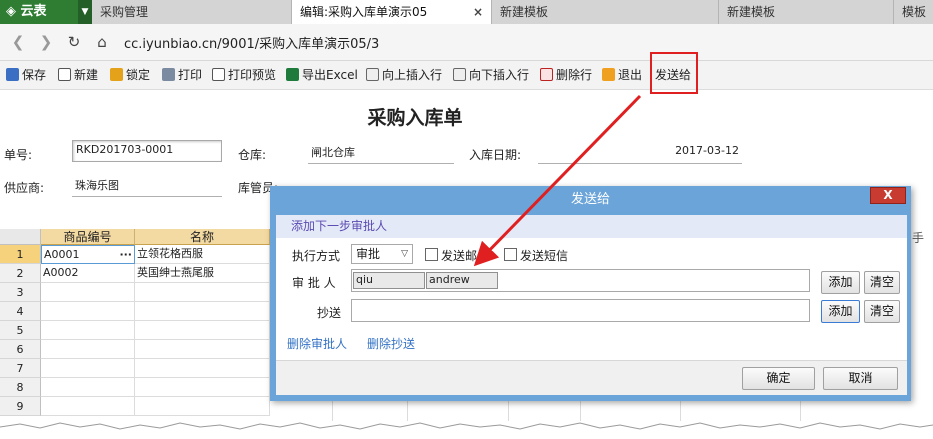 This screenshot has height=439, width=933. What do you see at coordinates (557, 180) in the screenshot?
I see `annotation-arrow` at bounding box center [557, 180].